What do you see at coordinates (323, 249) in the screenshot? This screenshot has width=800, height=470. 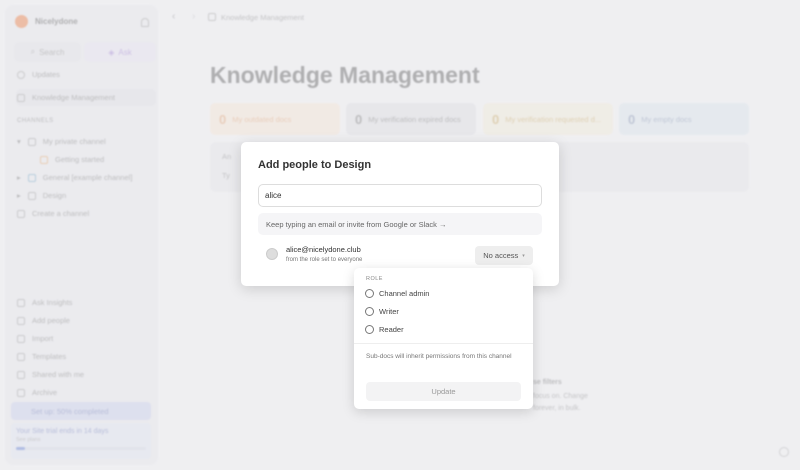 I see `user-email: alice@nicelydone.club` at bounding box center [323, 249].